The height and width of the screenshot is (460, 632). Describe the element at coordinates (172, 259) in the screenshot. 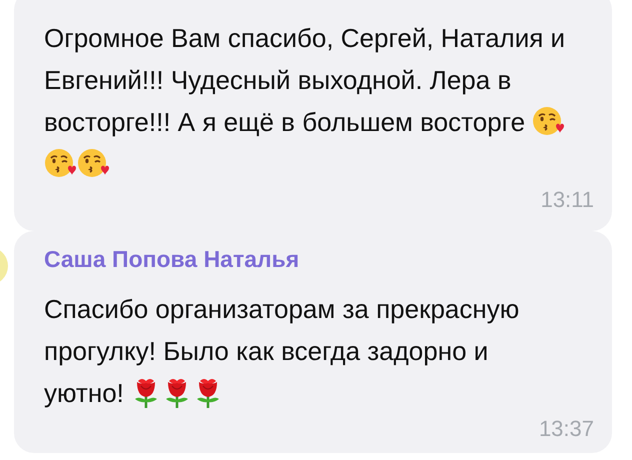

I see `sender-name: Саша Попова Наталья` at that location.